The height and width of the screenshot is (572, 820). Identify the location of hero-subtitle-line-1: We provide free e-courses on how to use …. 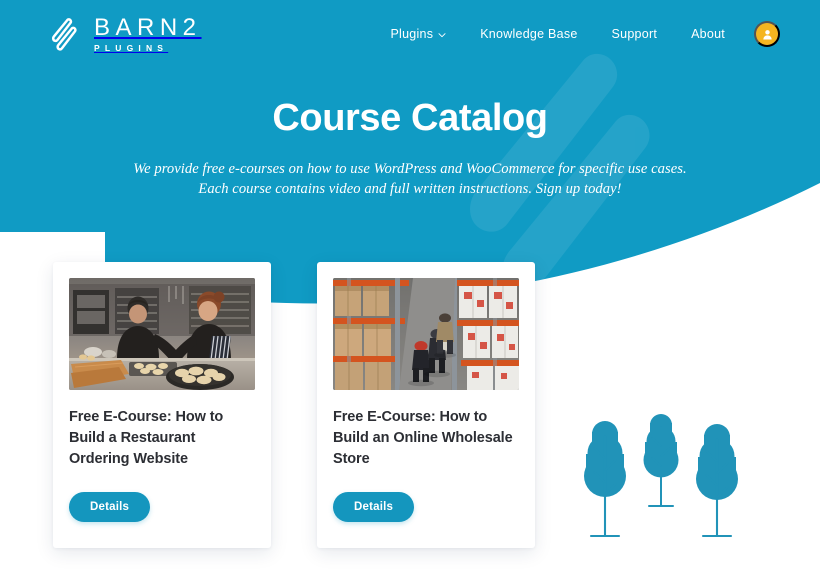
(410, 169).